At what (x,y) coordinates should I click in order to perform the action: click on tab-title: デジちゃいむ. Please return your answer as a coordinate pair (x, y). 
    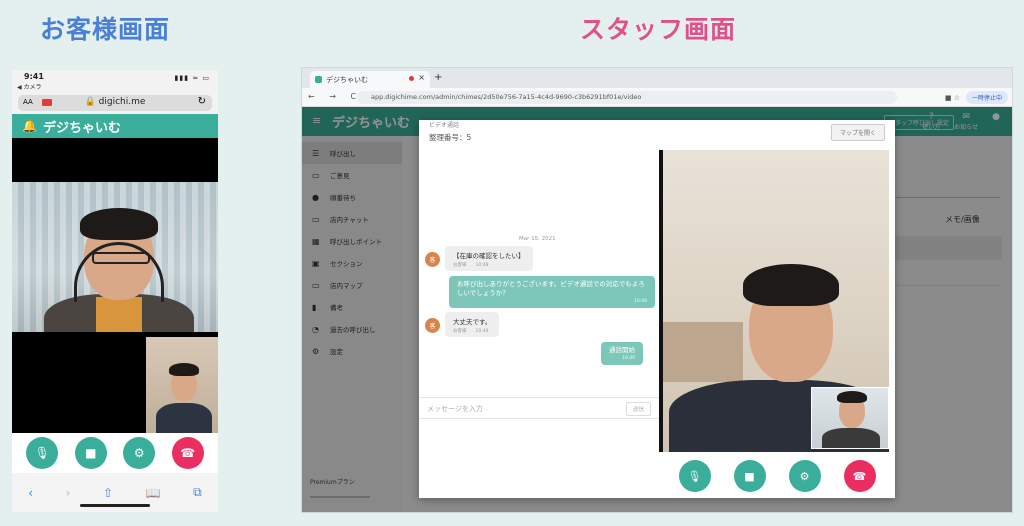
    Looking at the image, I should click on (347, 80).